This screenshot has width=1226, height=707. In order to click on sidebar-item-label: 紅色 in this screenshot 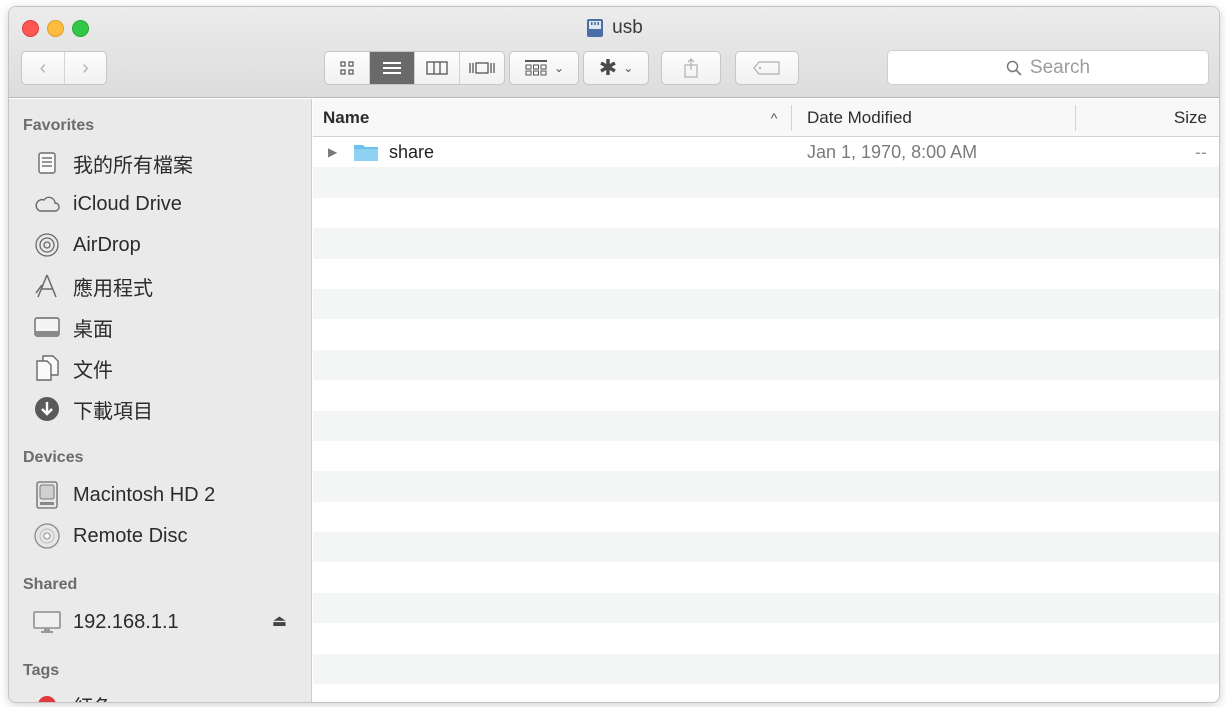, I will do `click(93, 697)`.